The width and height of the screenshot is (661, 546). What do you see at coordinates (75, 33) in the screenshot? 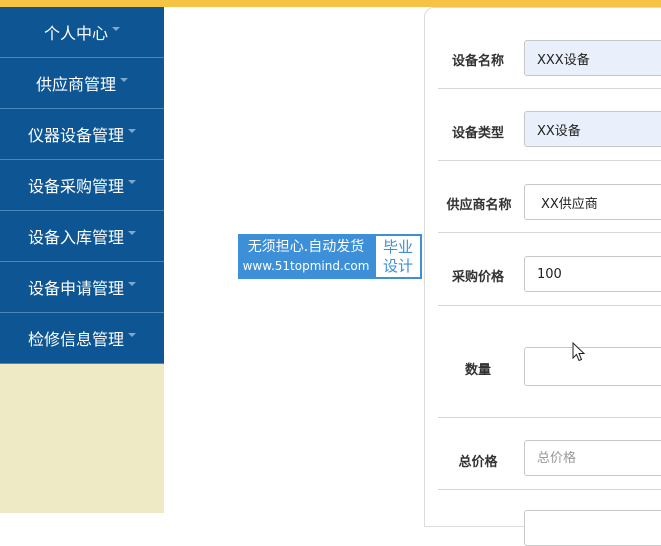
I see `sidebar-item-label: 个人中心` at bounding box center [75, 33].